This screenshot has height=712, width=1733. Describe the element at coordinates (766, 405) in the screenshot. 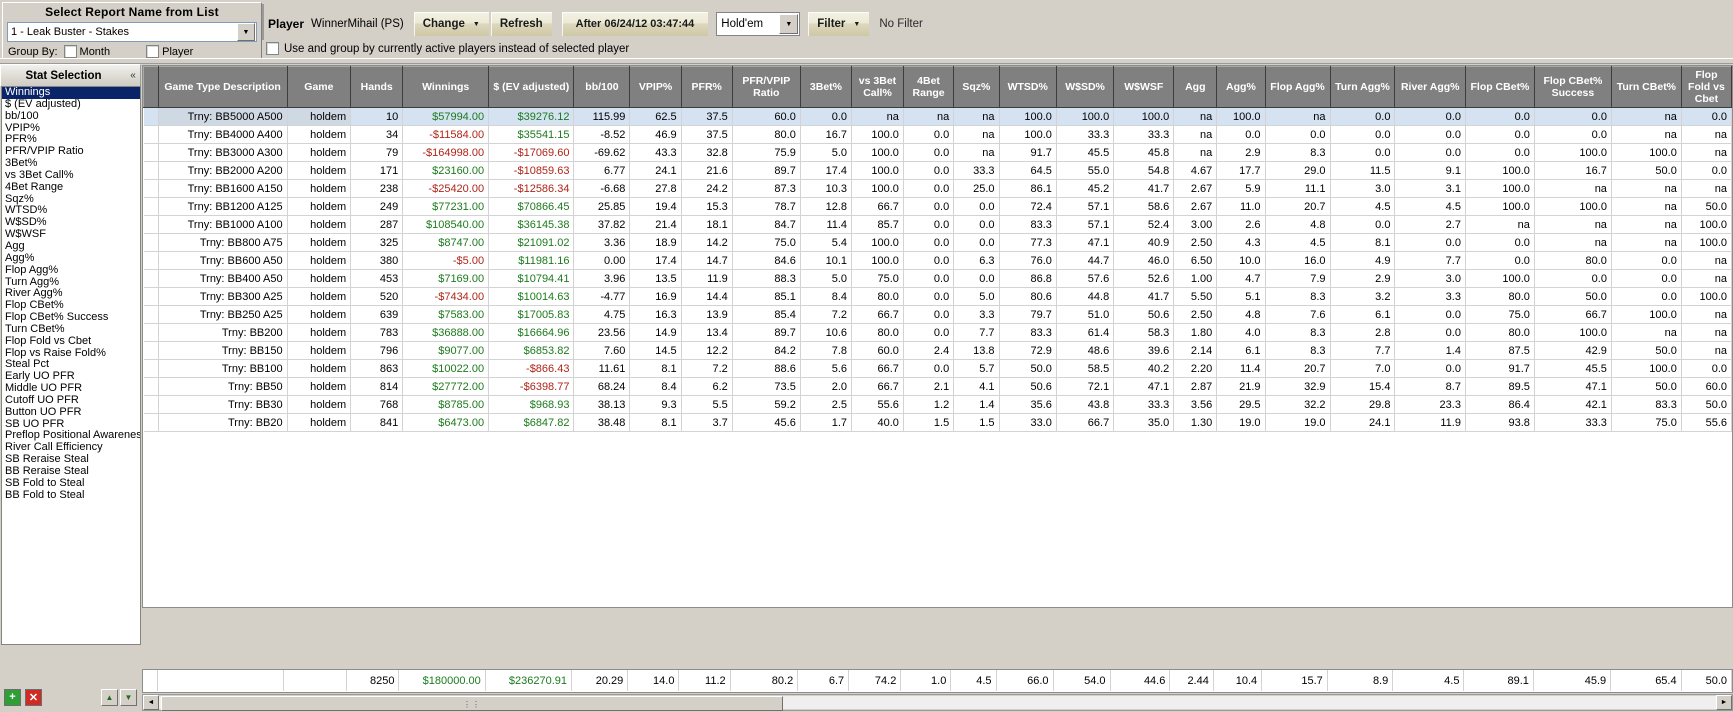

I see `table-cell: 59.2` at that location.